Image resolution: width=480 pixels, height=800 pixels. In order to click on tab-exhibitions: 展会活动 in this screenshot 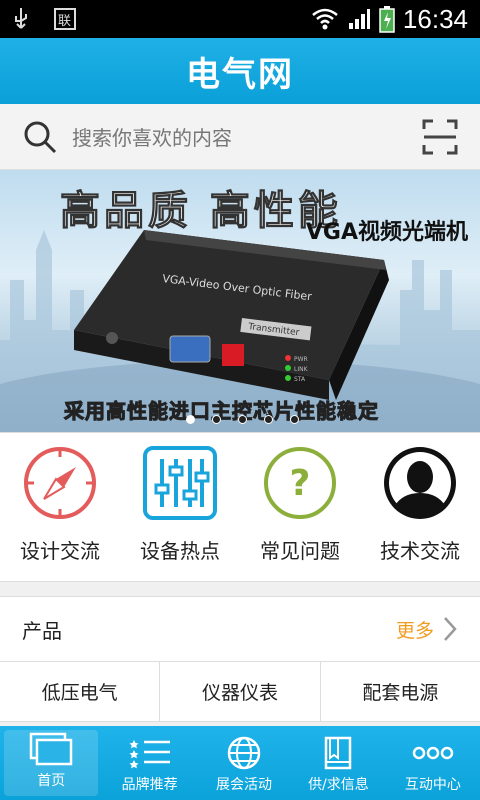, I will do `click(244, 763)`.